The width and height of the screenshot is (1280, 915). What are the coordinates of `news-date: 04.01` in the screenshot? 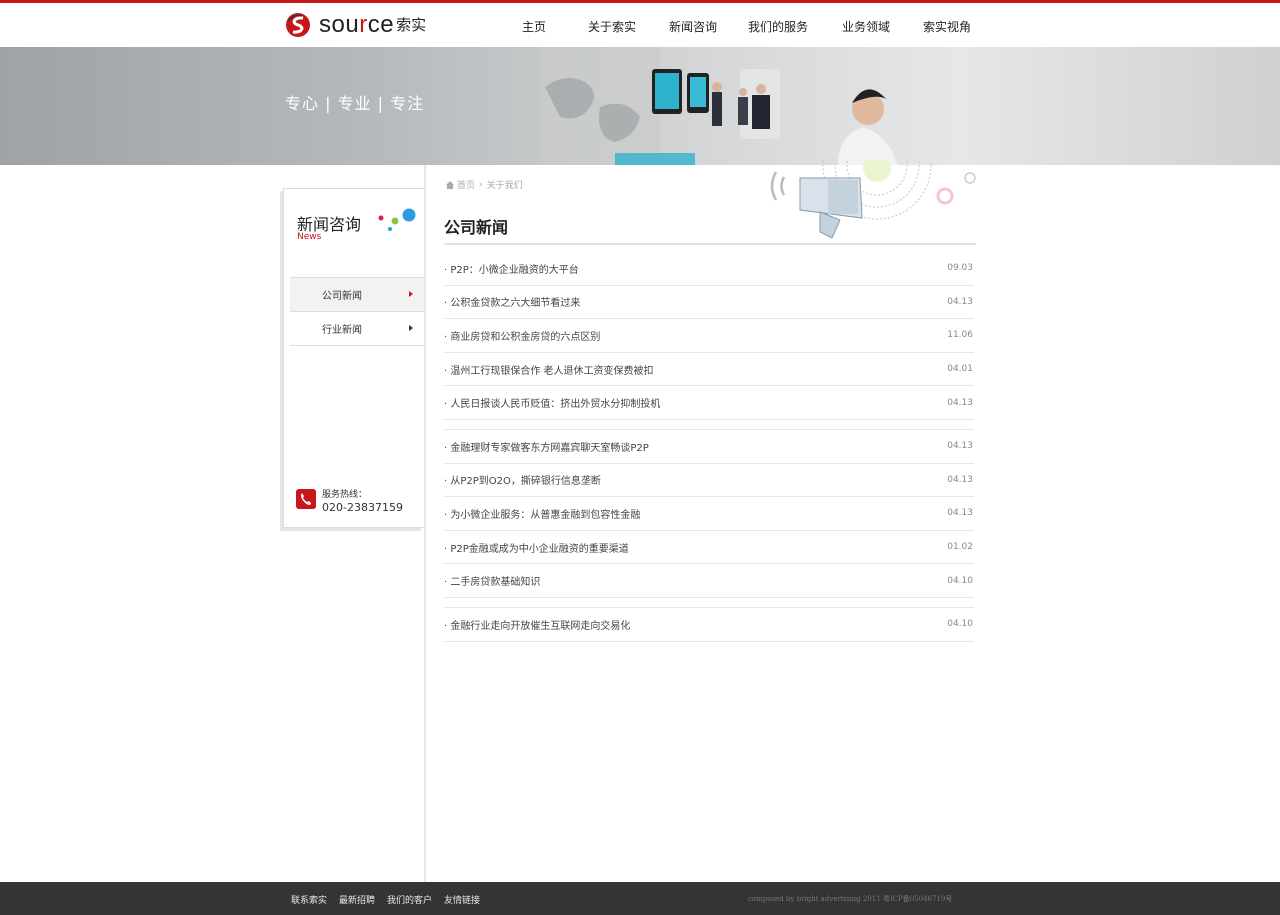 It's located at (960, 369).